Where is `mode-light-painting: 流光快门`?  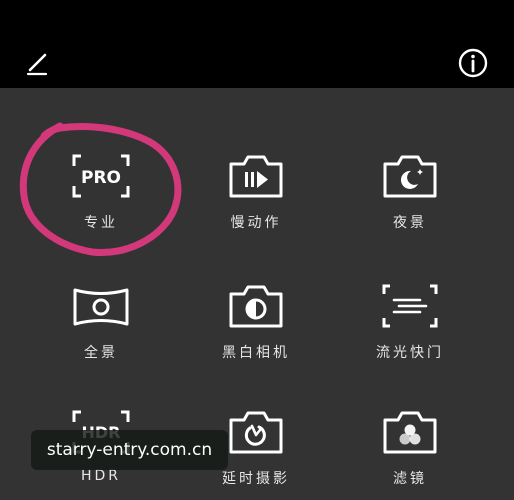
mode-light-painting: 流光快门 is located at coordinates (410, 289).